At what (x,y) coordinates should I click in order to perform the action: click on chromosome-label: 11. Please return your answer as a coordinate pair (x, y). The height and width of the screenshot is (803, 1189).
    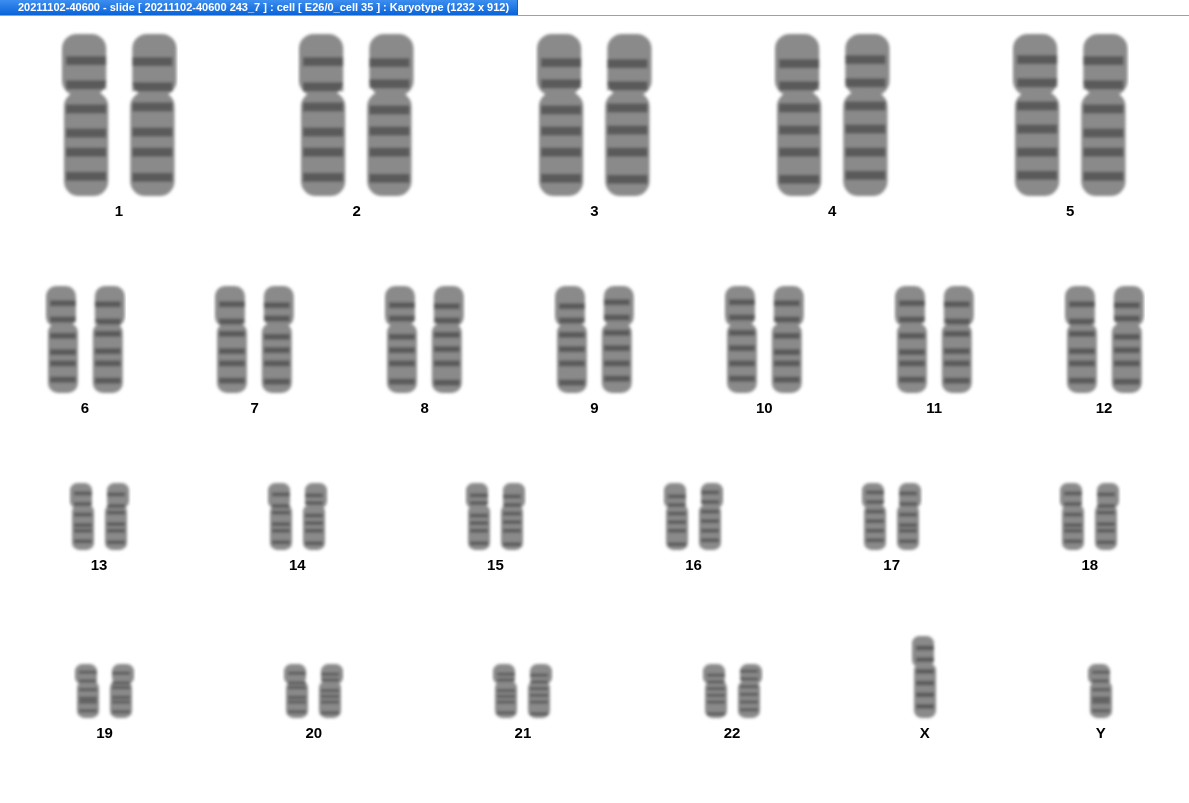
    Looking at the image, I should click on (934, 408).